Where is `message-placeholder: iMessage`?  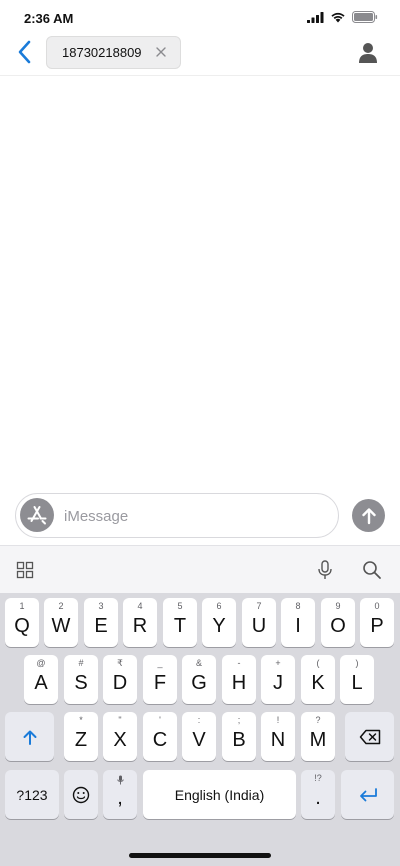 message-placeholder: iMessage is located at coordinates (96, 516).